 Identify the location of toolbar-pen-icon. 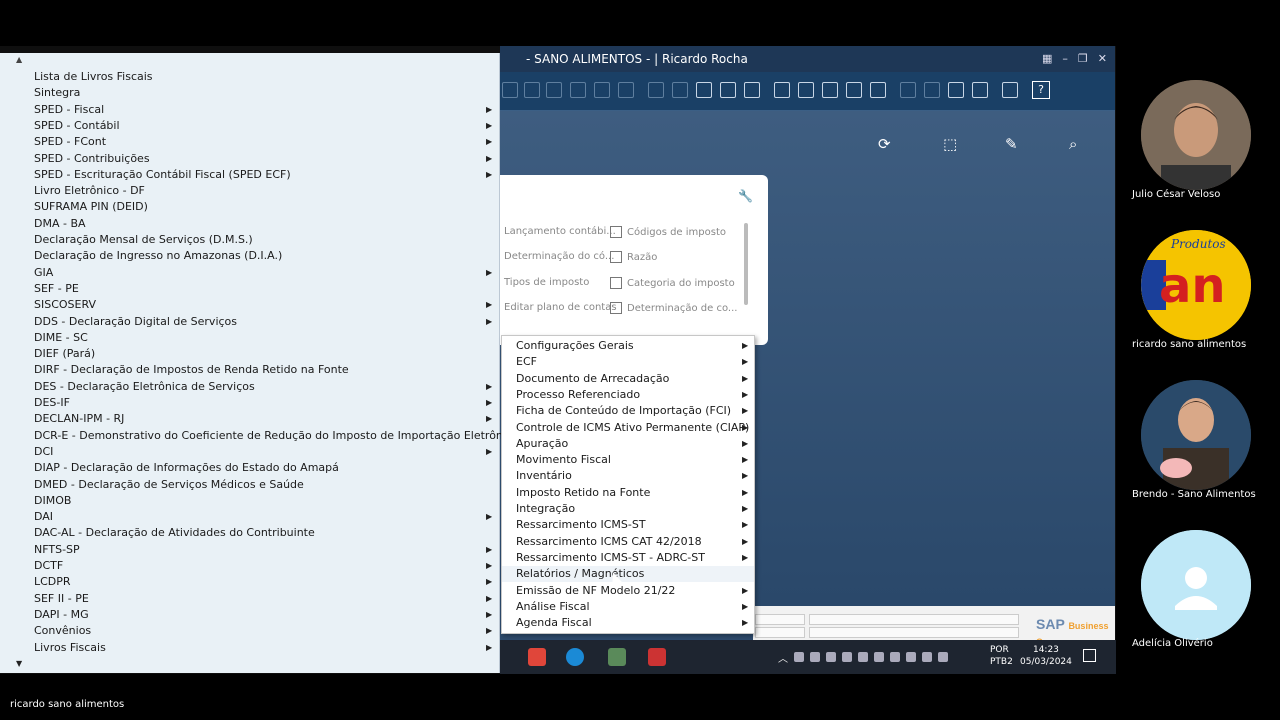
(656, 90).